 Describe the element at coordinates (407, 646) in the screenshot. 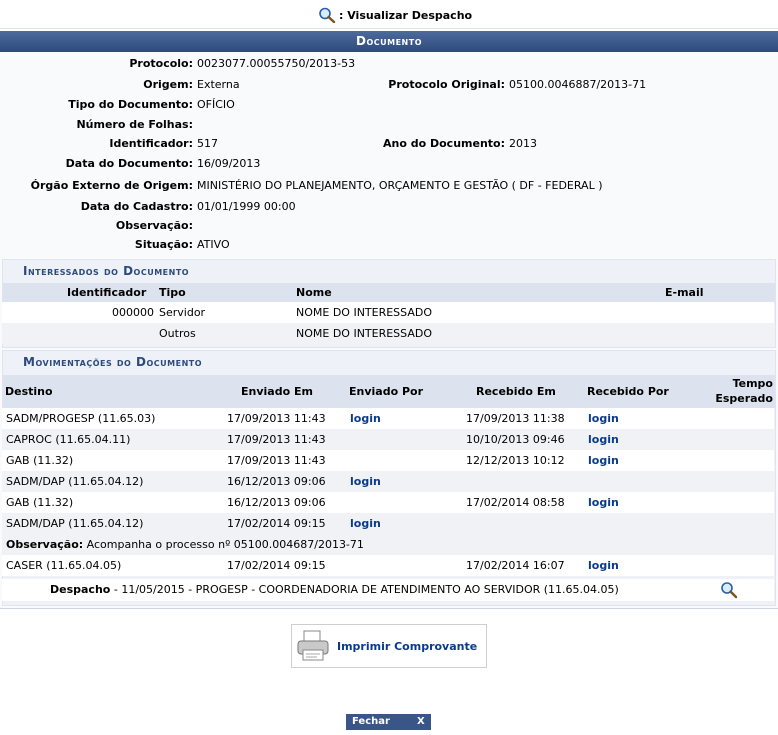

I see `print-receipt-label: Imprimir Comprovante` at that location.